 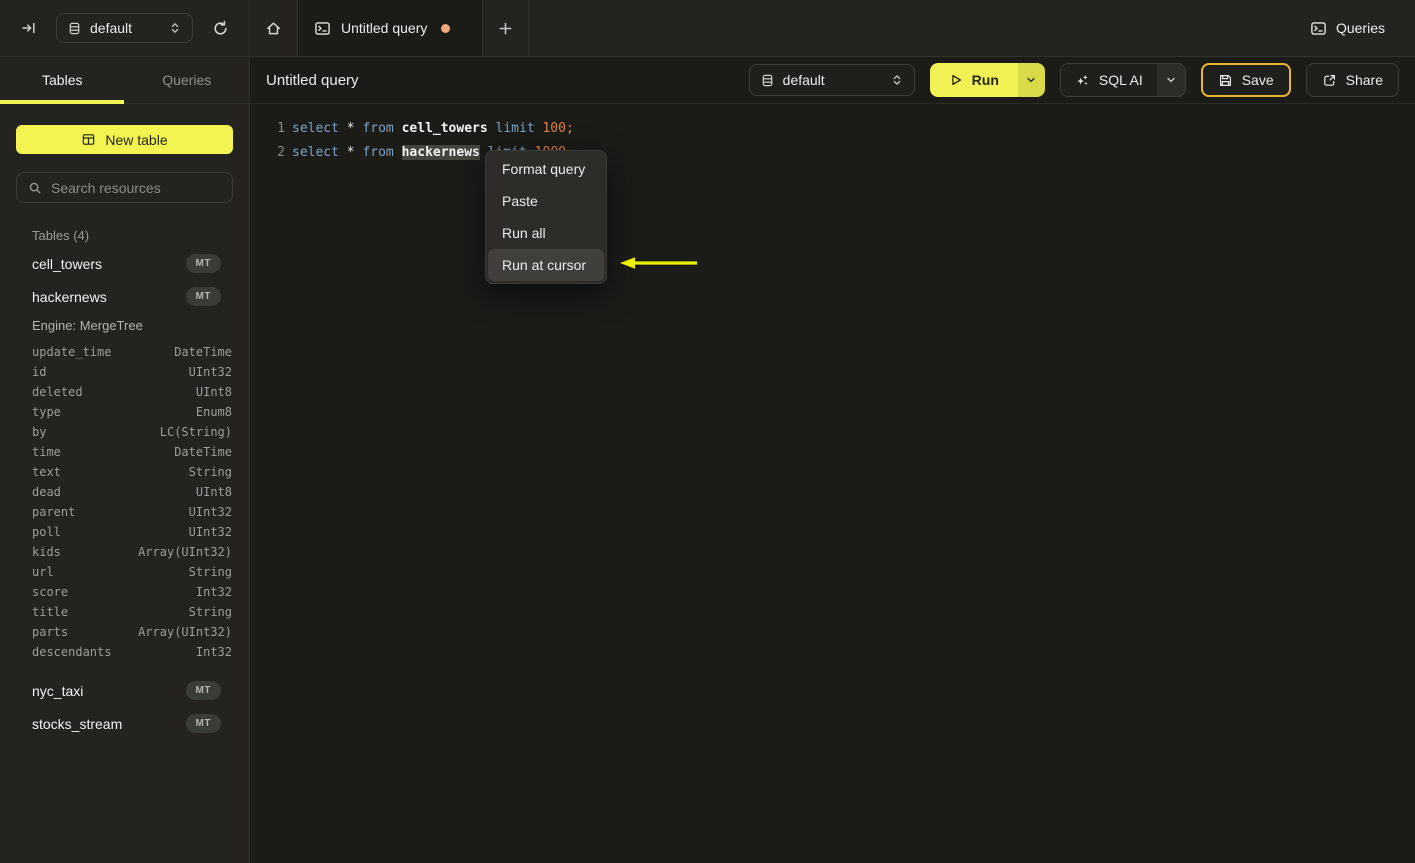 I want to click on menu-item-run-all: Run all, so click(x=546, y=233).